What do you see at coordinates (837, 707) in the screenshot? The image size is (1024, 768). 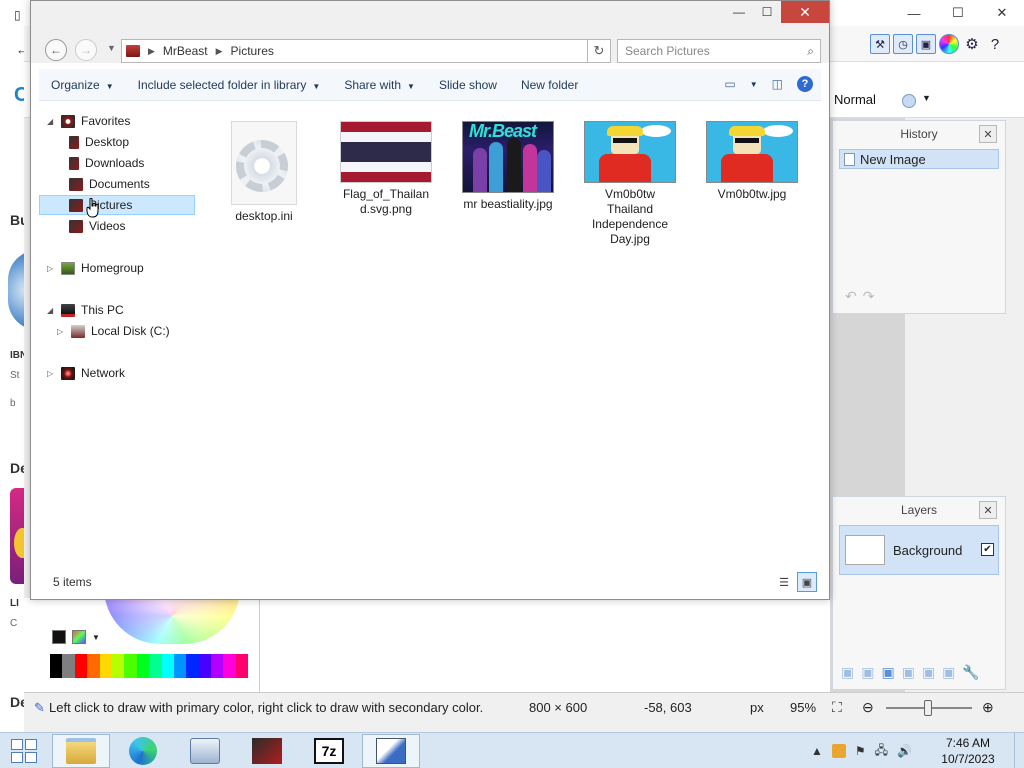 I see `zoom-to-fit-icon: ⛶` at bounding box center [837, 707].